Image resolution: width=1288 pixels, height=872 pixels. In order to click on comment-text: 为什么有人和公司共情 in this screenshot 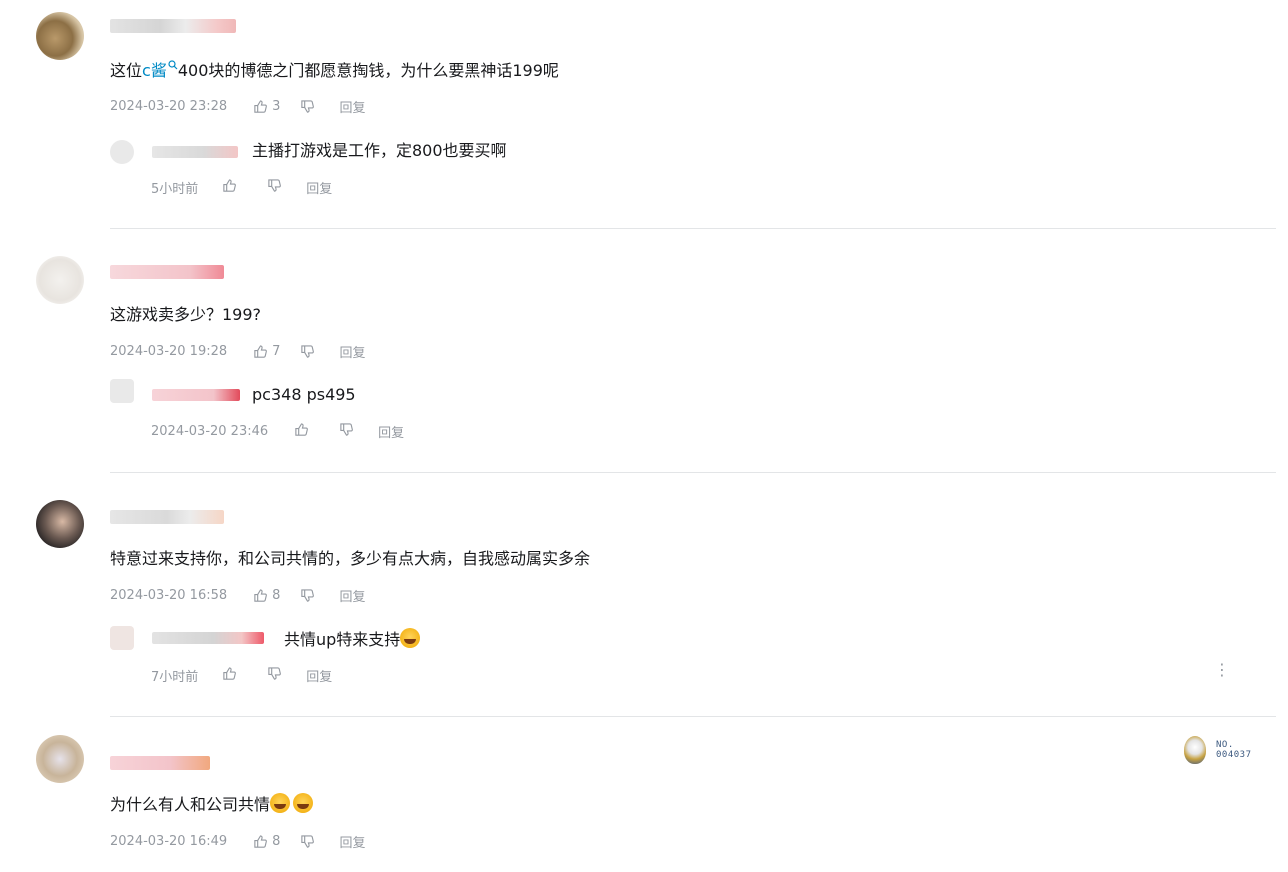, I will do `click(212, 804)`.